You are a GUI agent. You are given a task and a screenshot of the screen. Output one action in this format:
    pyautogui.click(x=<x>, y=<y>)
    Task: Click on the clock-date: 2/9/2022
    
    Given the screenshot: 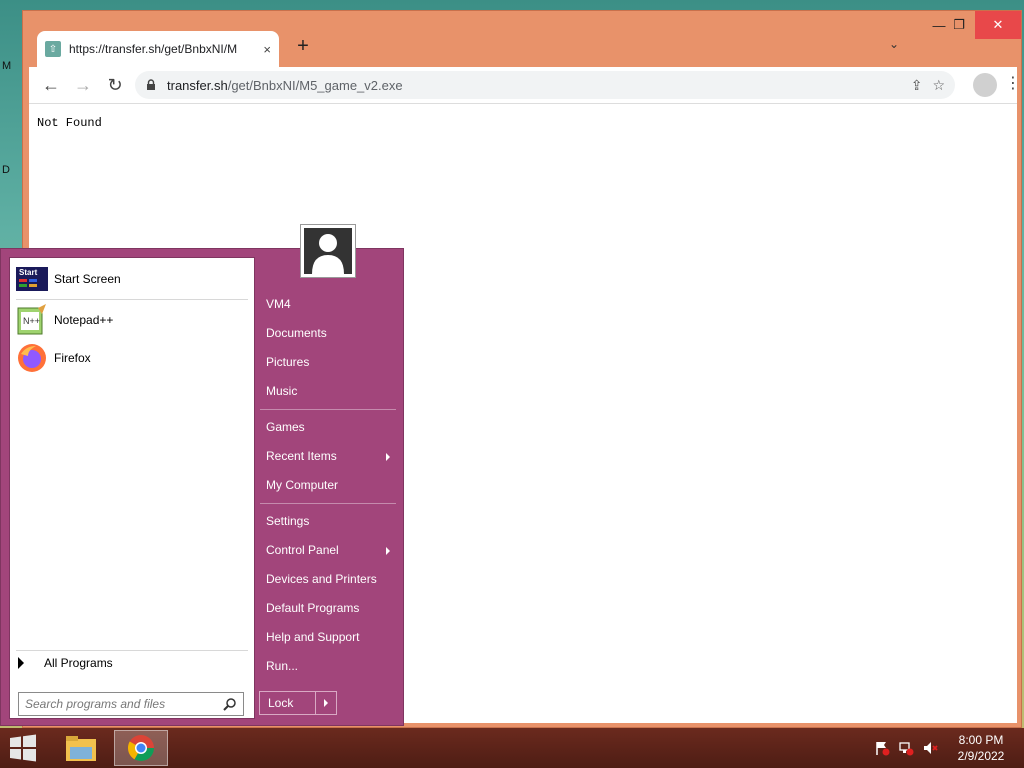 What is the action you would take?
    pyautogui.click(x=981, y=756)
    